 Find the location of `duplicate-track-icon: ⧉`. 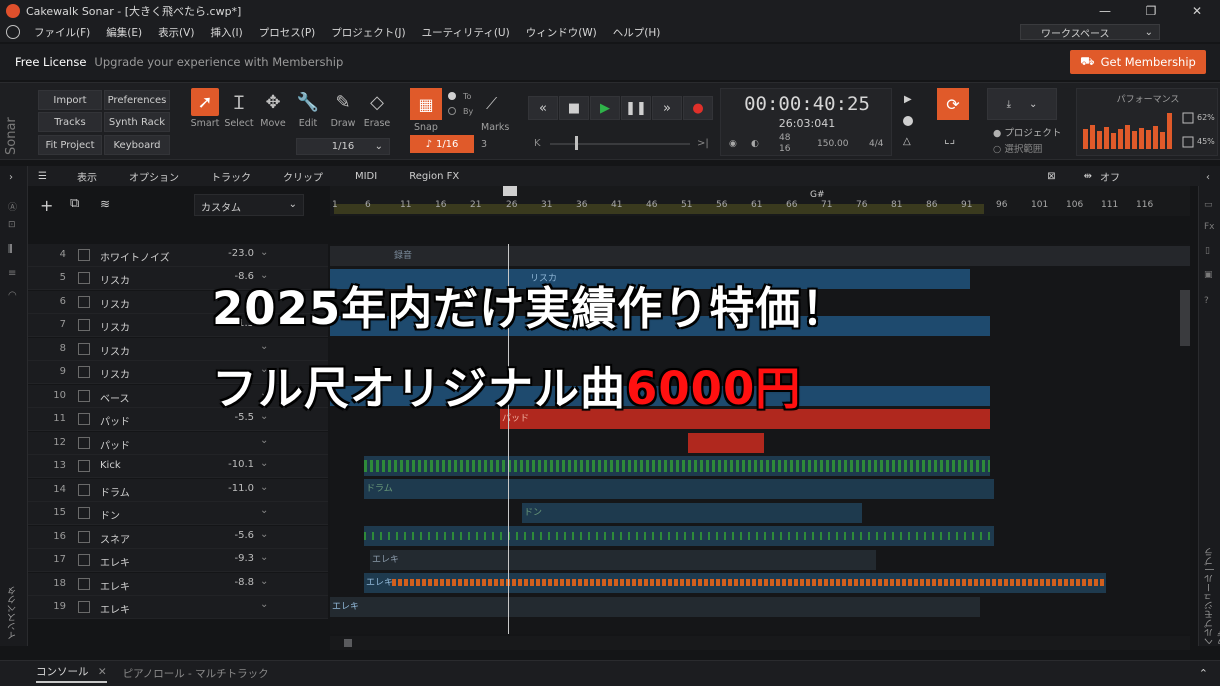

duplicate-track-icon: ⧉ is located at coordinates (74, 203).